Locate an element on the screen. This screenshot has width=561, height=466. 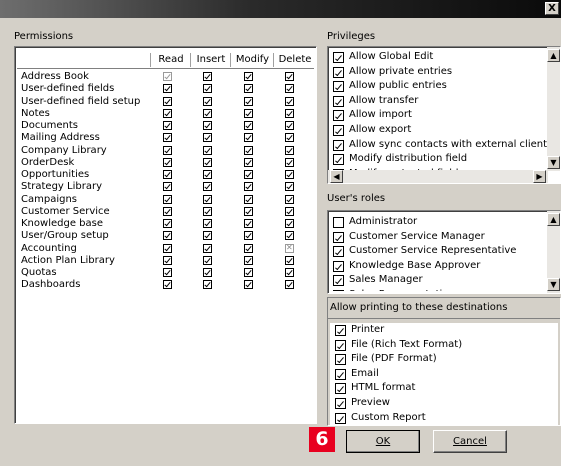
cancel-button: Cancel is located at coordinates (470, 441).